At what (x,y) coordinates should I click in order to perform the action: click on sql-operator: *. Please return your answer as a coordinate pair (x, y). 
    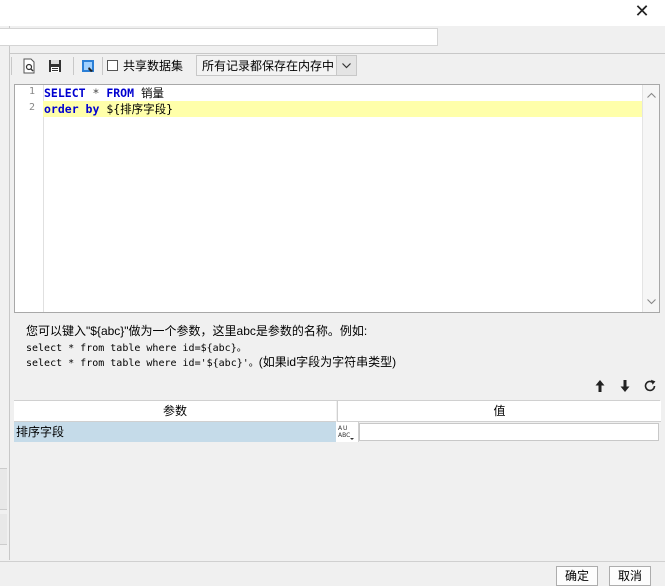
    Looking at the image, I should click on (96, 93).